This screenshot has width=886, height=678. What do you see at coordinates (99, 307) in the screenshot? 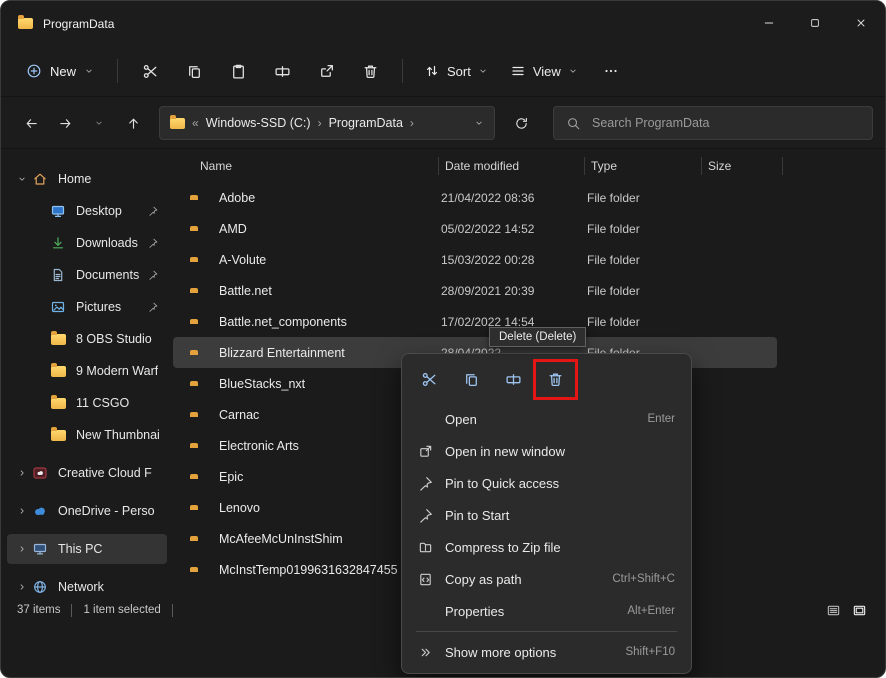
I see `sidebar-item-label: Pictures` at bounding box center [99, 307].